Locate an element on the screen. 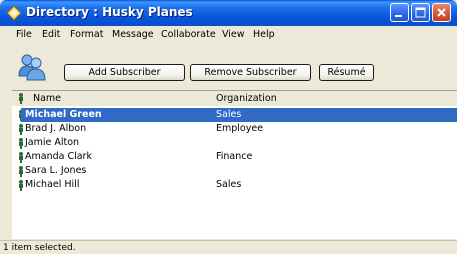 The height and width of the screenshot is (254, 457). organization-cell: Finance is located at coordinates (234, 156).